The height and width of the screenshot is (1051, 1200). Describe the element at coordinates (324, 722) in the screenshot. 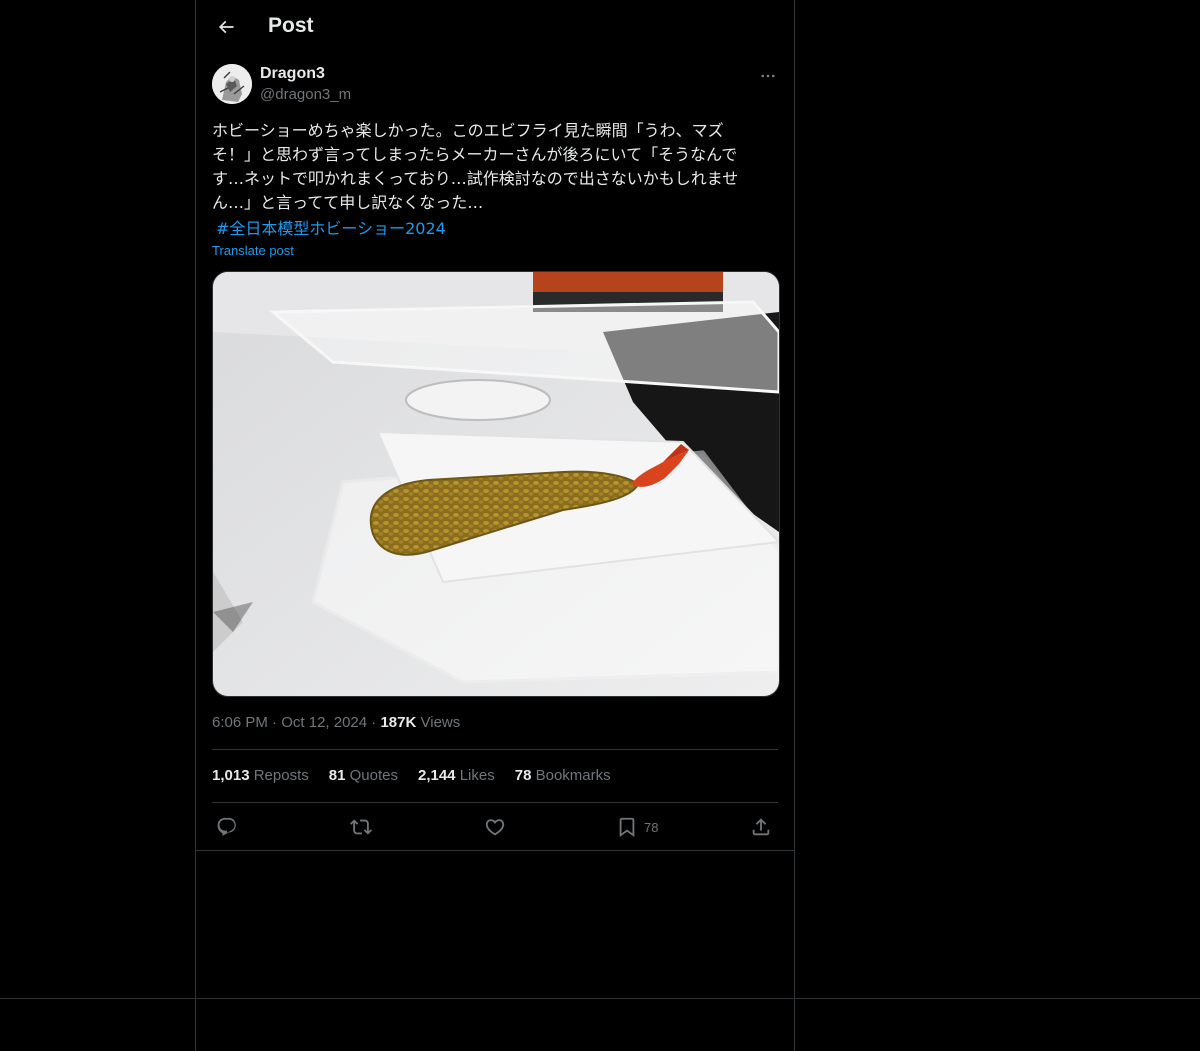

I see `post-date: Oct 12, 2024` at that location.